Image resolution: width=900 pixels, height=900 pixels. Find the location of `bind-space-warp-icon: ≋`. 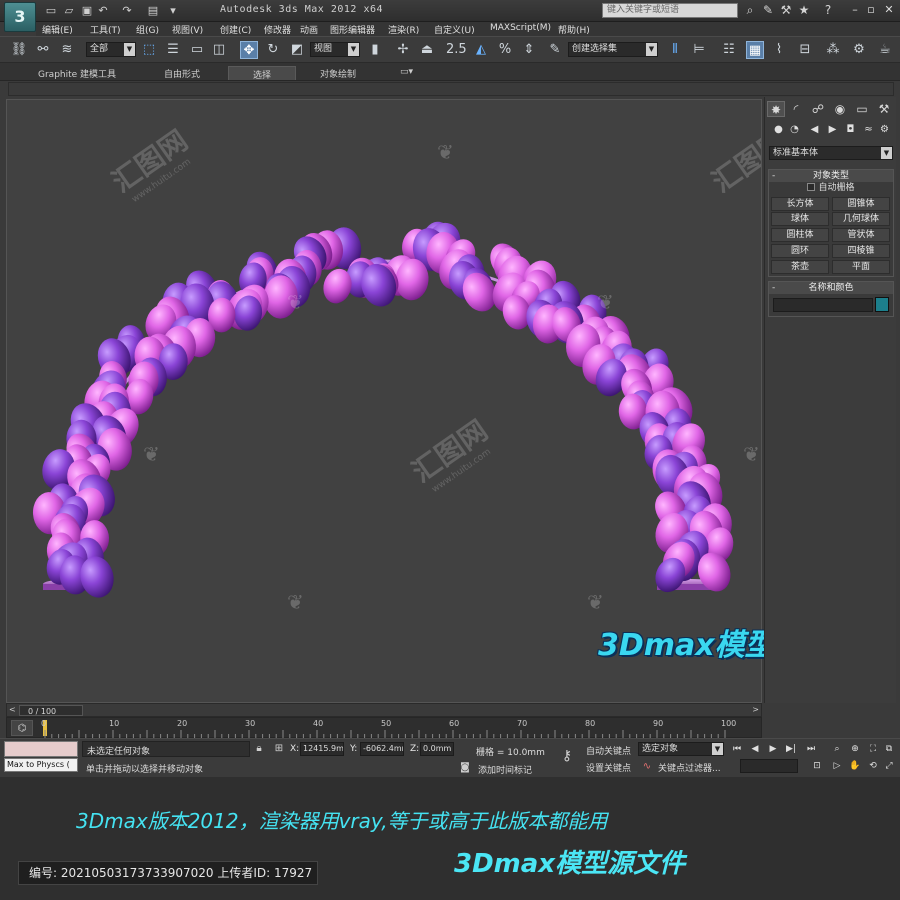

bind-space-warp-icon: ≋ is located at coordinates (67, 50).